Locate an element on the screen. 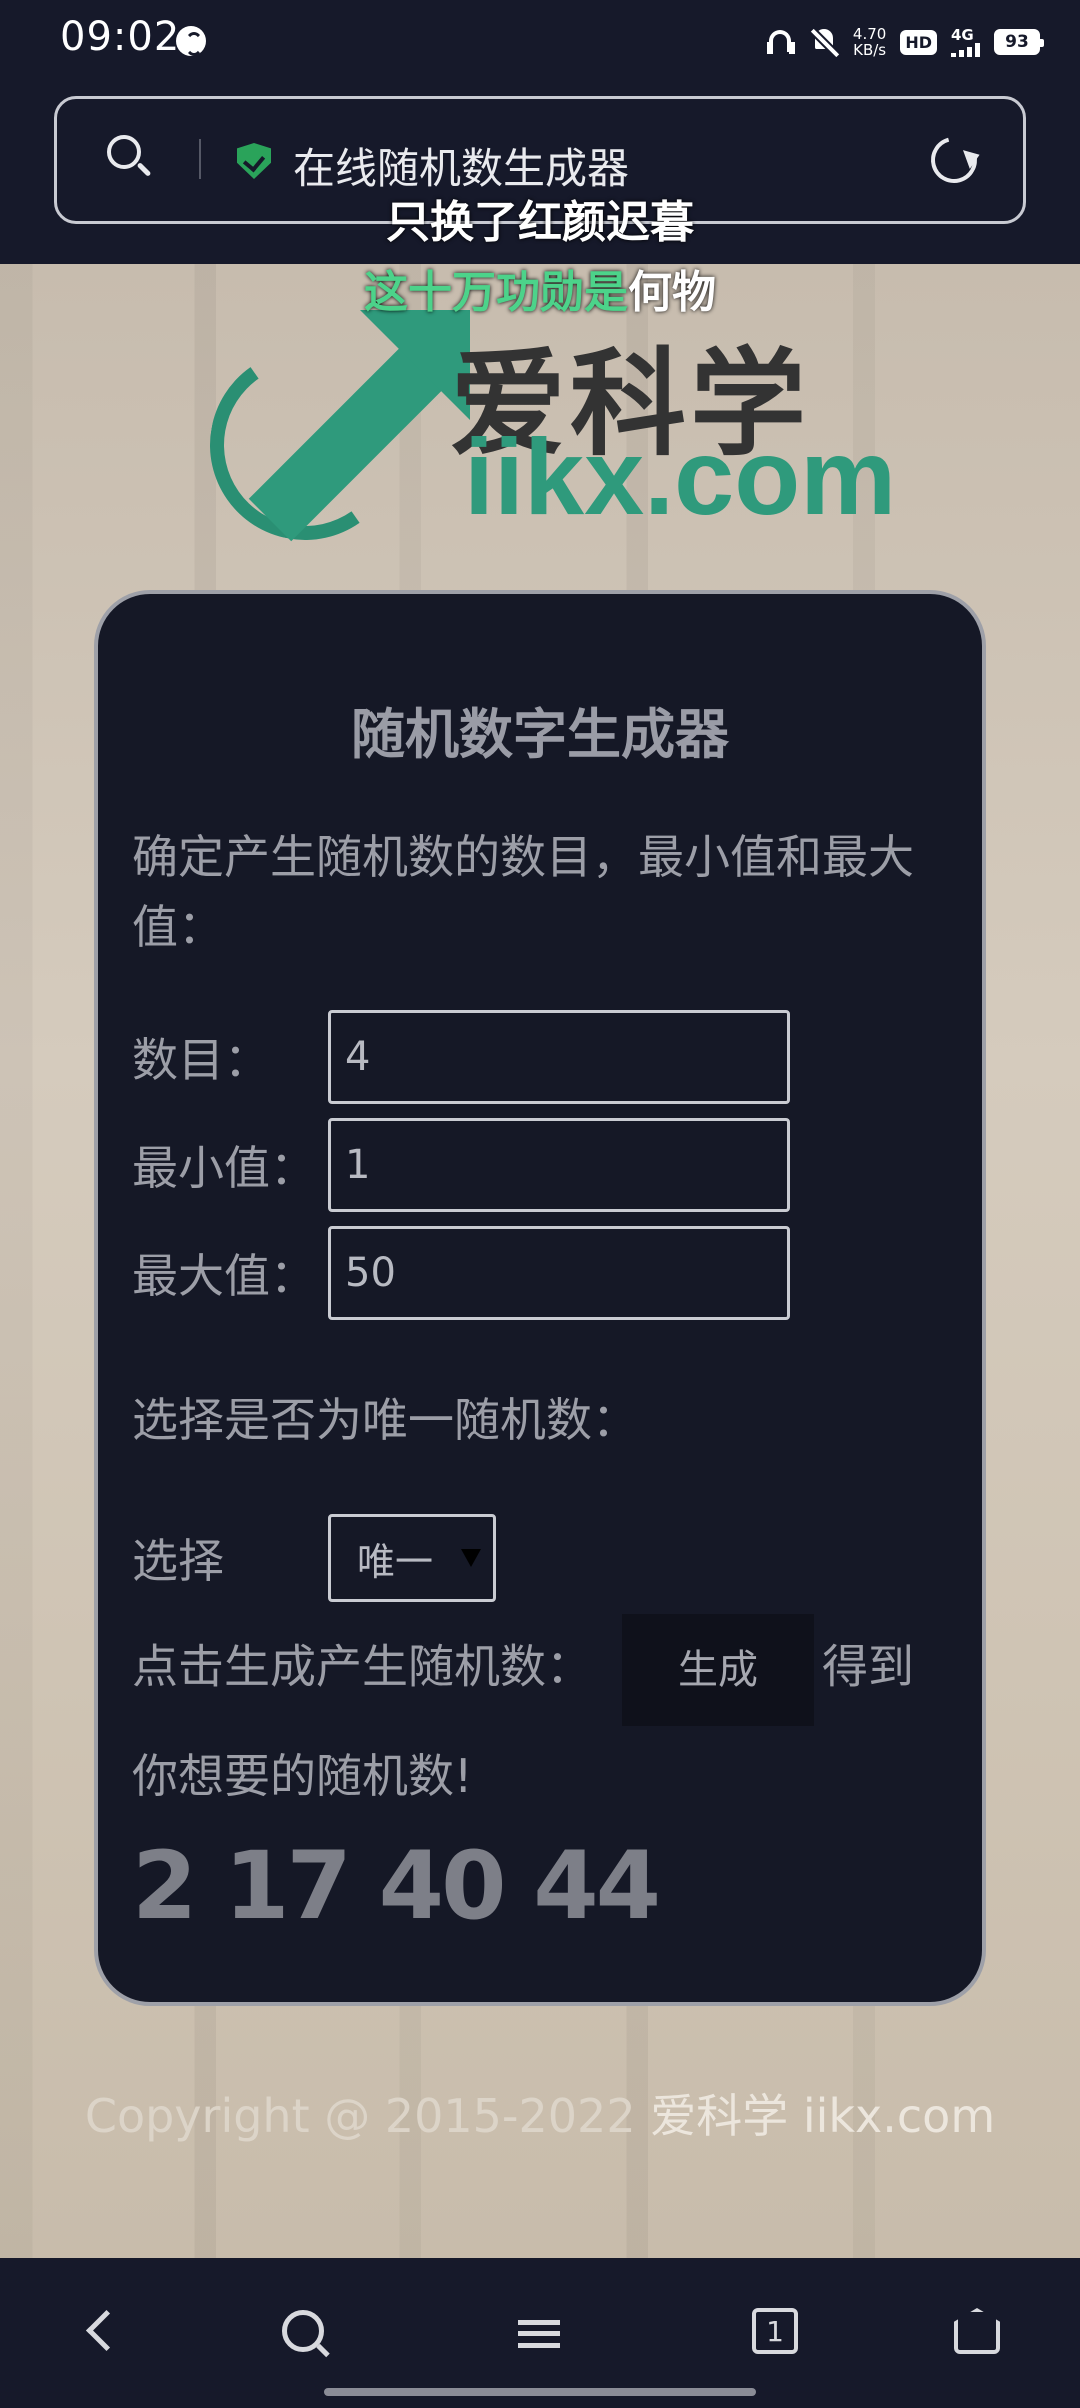 This screenshot has height=2408, width=1080. hd-badge: HD is located at coordinates (918, 42).